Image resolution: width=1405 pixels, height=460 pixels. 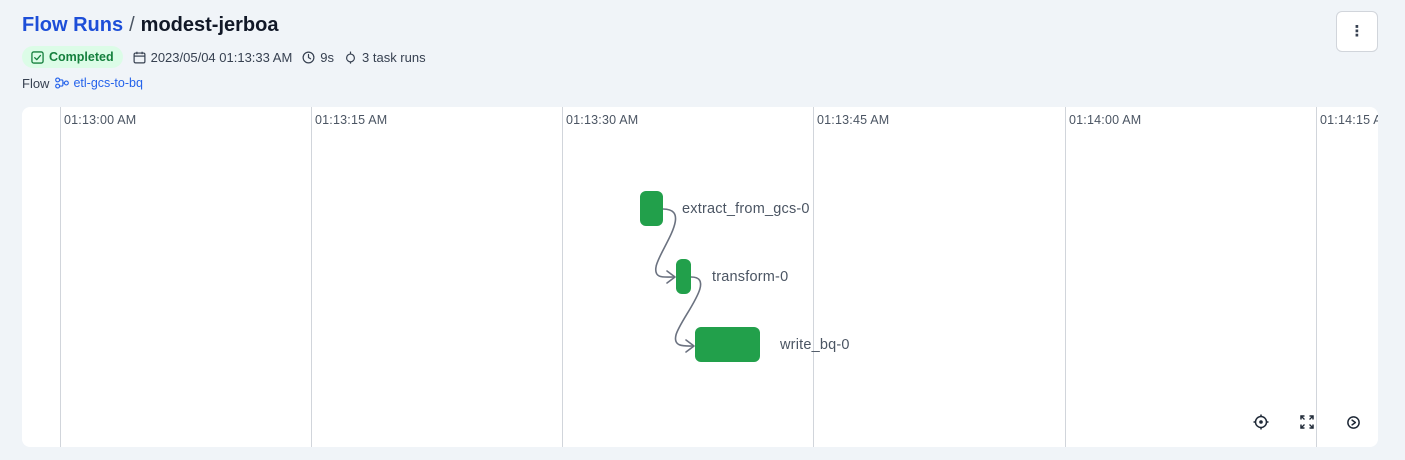 What do you see at coordinates (308, 57) in the screenshot?
I see `clock-icon` at bounding box center [308, 57].